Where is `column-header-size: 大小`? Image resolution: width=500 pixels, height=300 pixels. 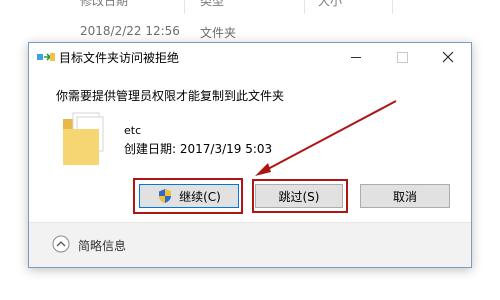
column-header-size: 大小 is located at coordinates (330, 4).